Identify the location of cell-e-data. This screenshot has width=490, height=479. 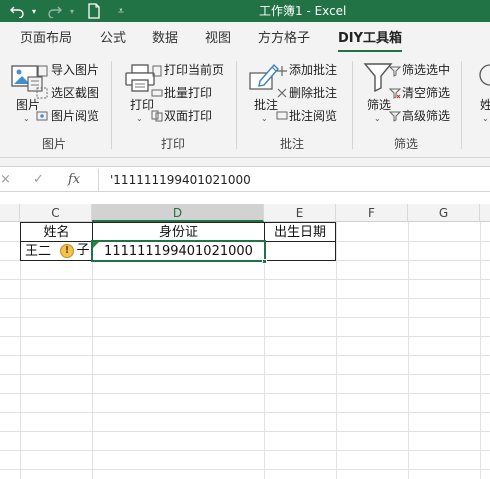
(300, 251).